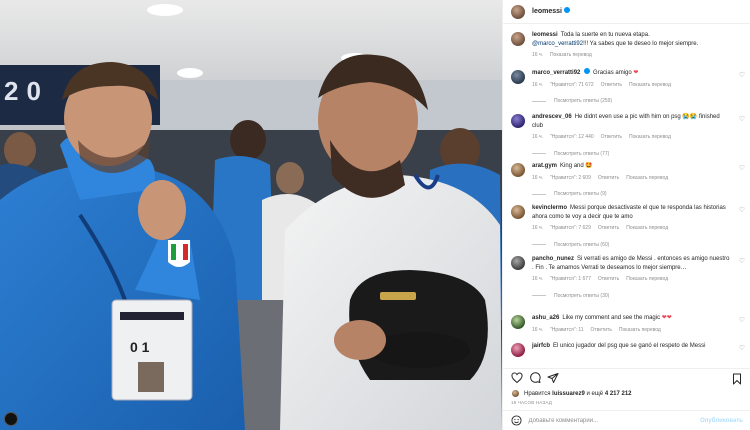  I want to click on commenter-username: kevinclermo, so click(549, 208).